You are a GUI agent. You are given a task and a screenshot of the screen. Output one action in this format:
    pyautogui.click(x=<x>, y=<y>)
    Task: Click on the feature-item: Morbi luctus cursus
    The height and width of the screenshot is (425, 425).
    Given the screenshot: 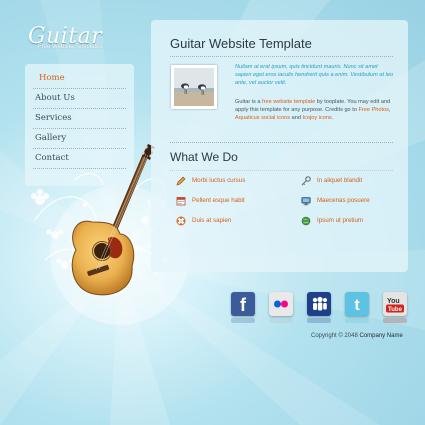 What is the action you would take?
    pyautogui.click(x=210, y=181)
    